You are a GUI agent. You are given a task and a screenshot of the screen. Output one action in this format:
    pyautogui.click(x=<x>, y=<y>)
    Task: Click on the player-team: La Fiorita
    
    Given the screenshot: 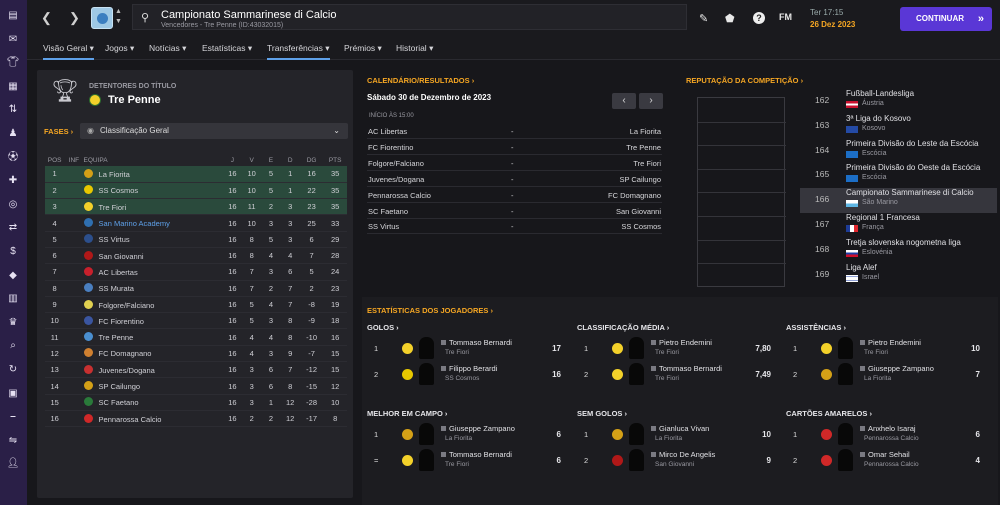 What is the action you would take?
    pyautogui.click(x=877, y=378)
    